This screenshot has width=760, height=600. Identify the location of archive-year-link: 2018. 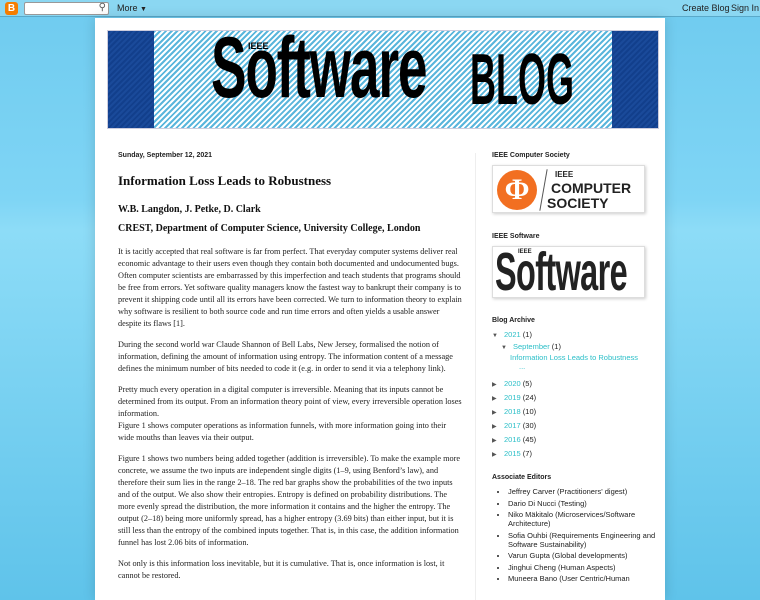
(512, 411).